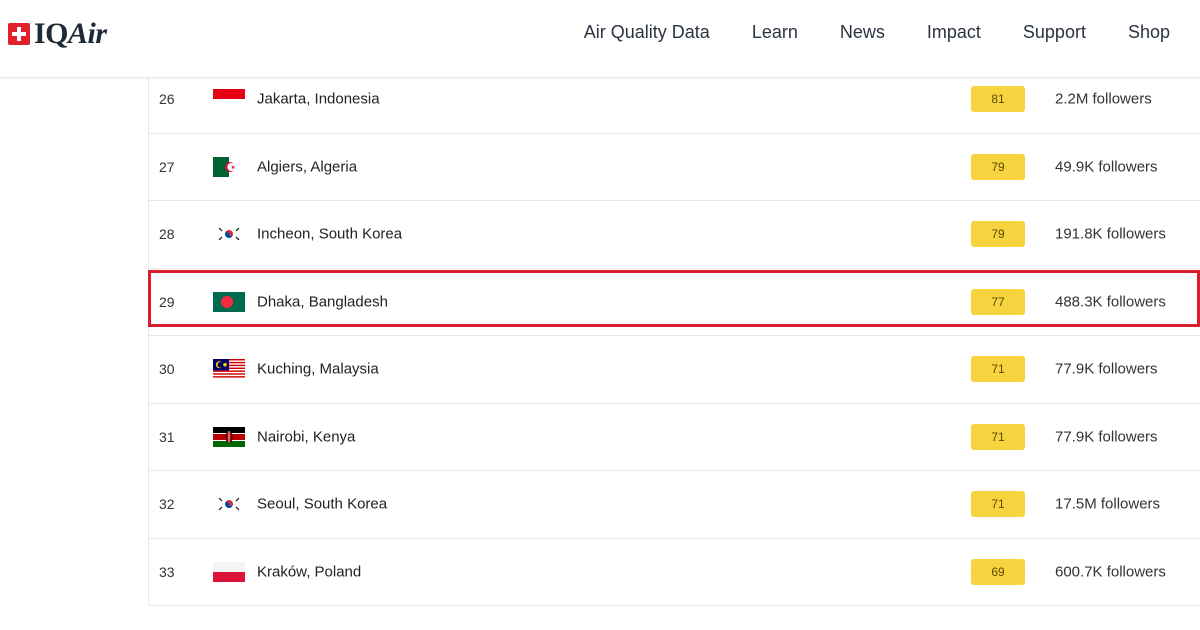  Describe the element at coordinates (229, 369) in the screenshot. I see `malaysia-flag-icon` at that location.